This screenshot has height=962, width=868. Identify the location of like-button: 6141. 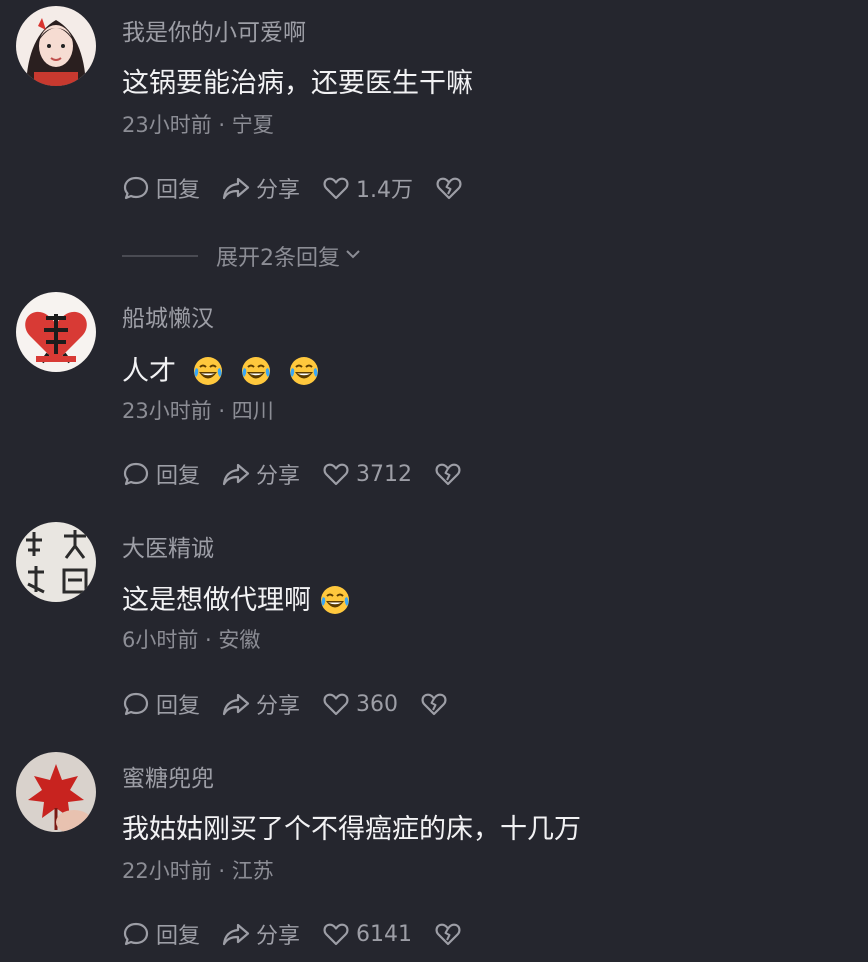
(367, 934).